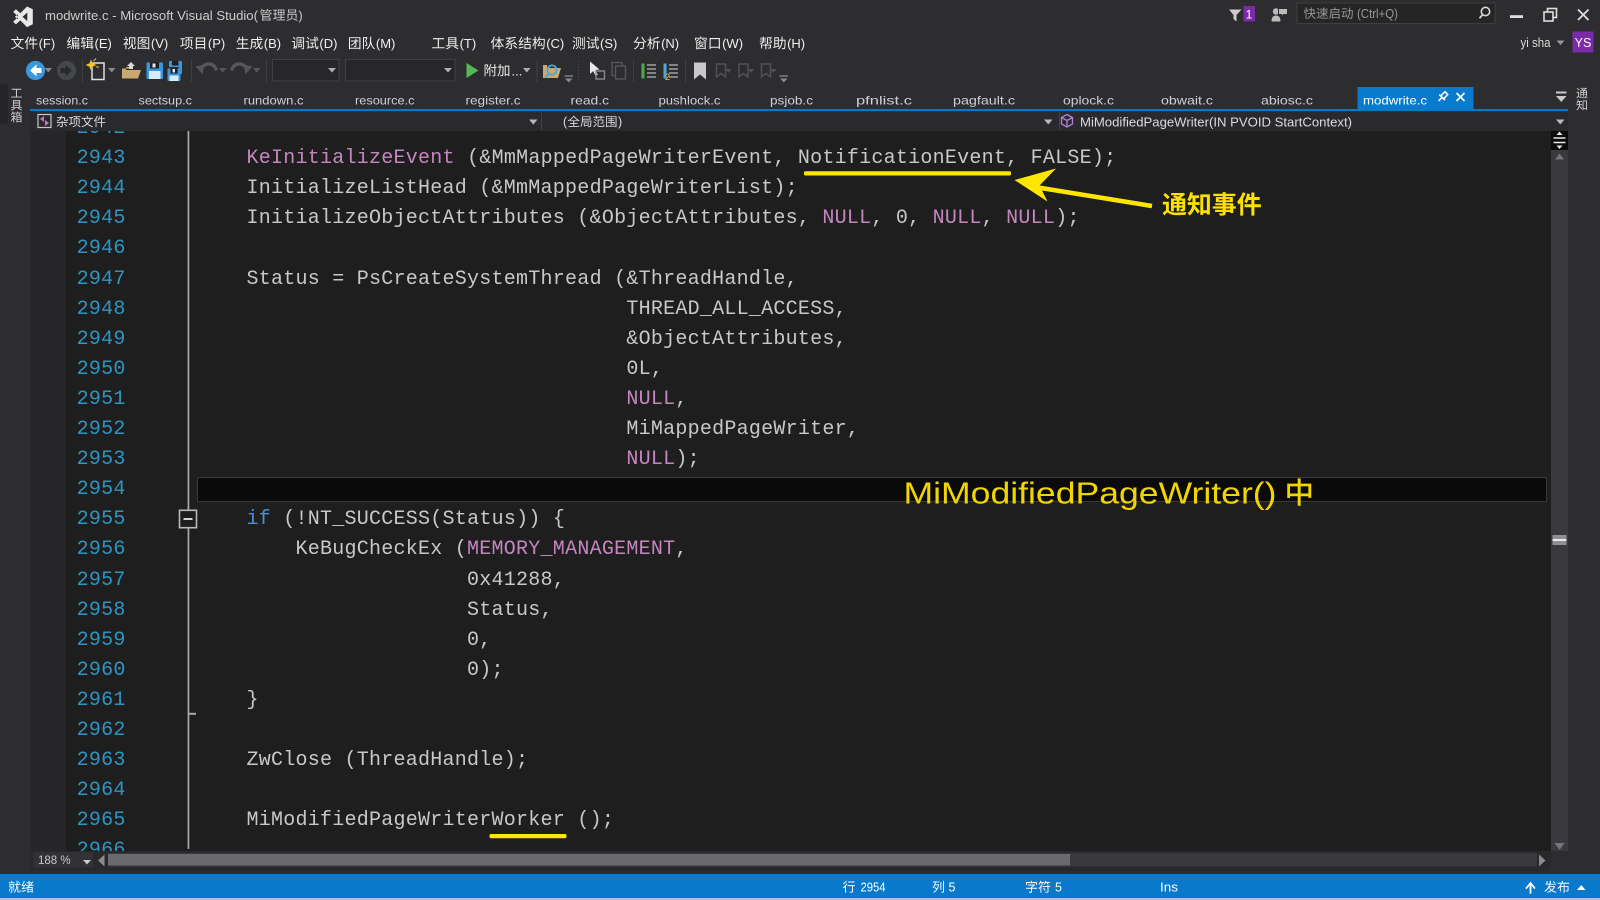 This screenshot has height=900, width=1600. Describe the element at coordinates (62, 100) in the screenshot. I see `svg-text: session.c` at that location.